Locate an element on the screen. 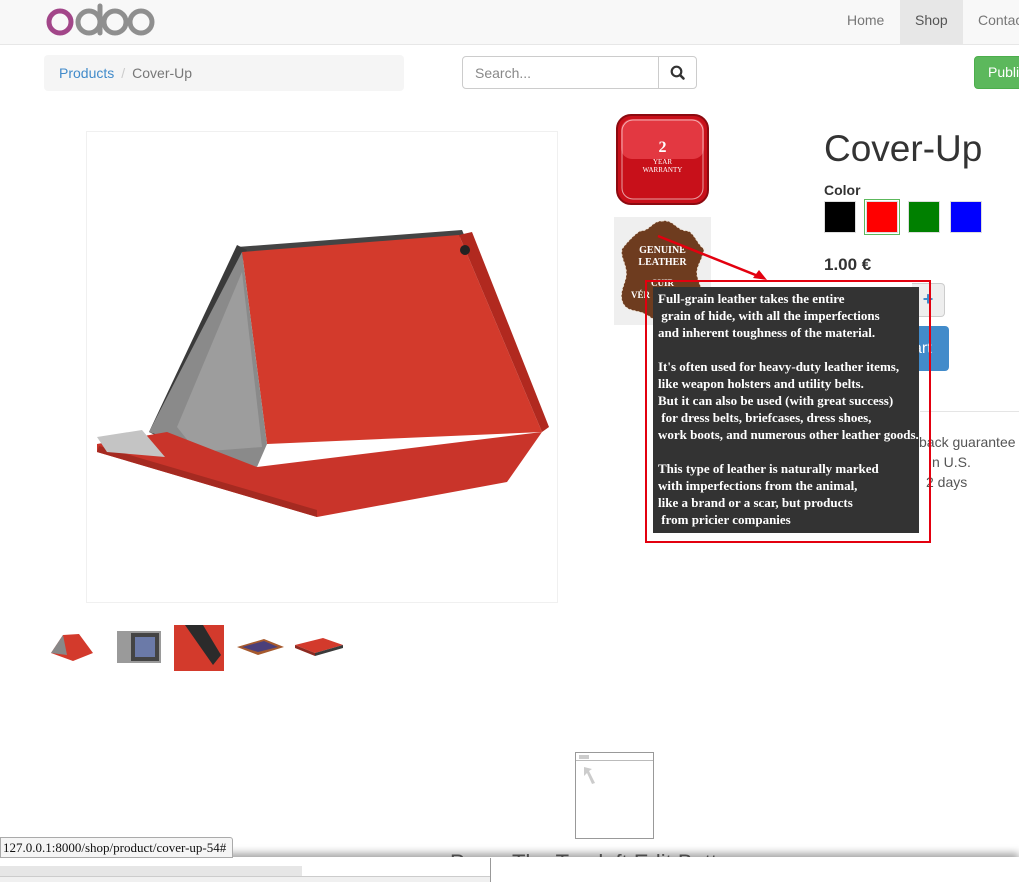 This screenshot has height=882, width=1019. annotation-arrow-icon is located at coordinates (712, 257).